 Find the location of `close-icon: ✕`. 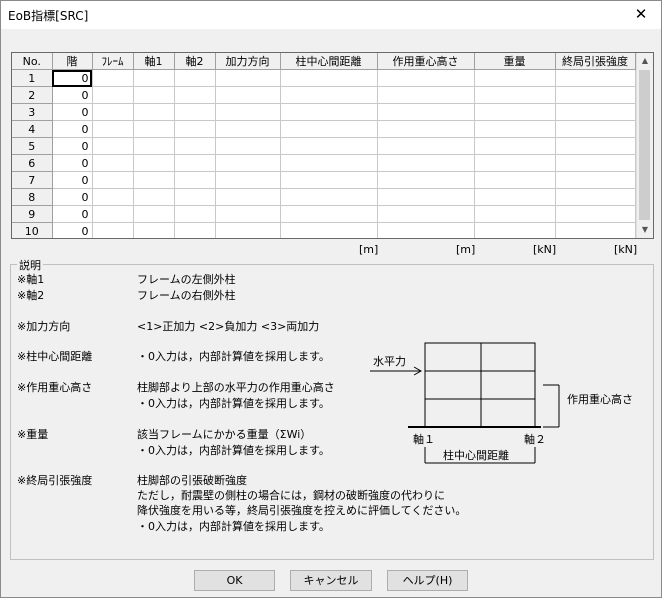

close-icon: ✕ is located at coordinates (641, 15).